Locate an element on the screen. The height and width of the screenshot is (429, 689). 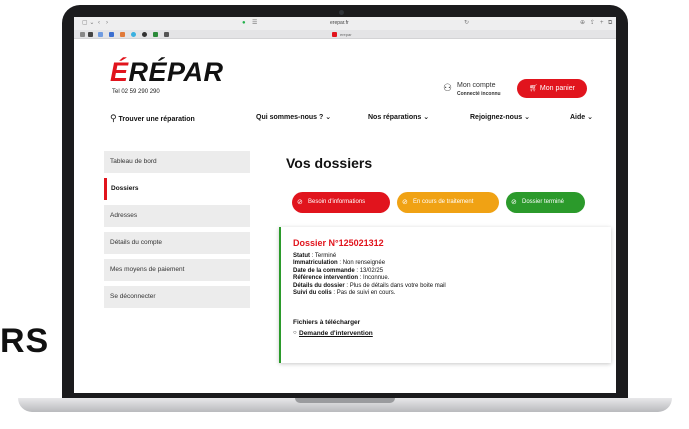
nav-join: Rejoignez-nous ⌄ is located at coordinates (500, 117).